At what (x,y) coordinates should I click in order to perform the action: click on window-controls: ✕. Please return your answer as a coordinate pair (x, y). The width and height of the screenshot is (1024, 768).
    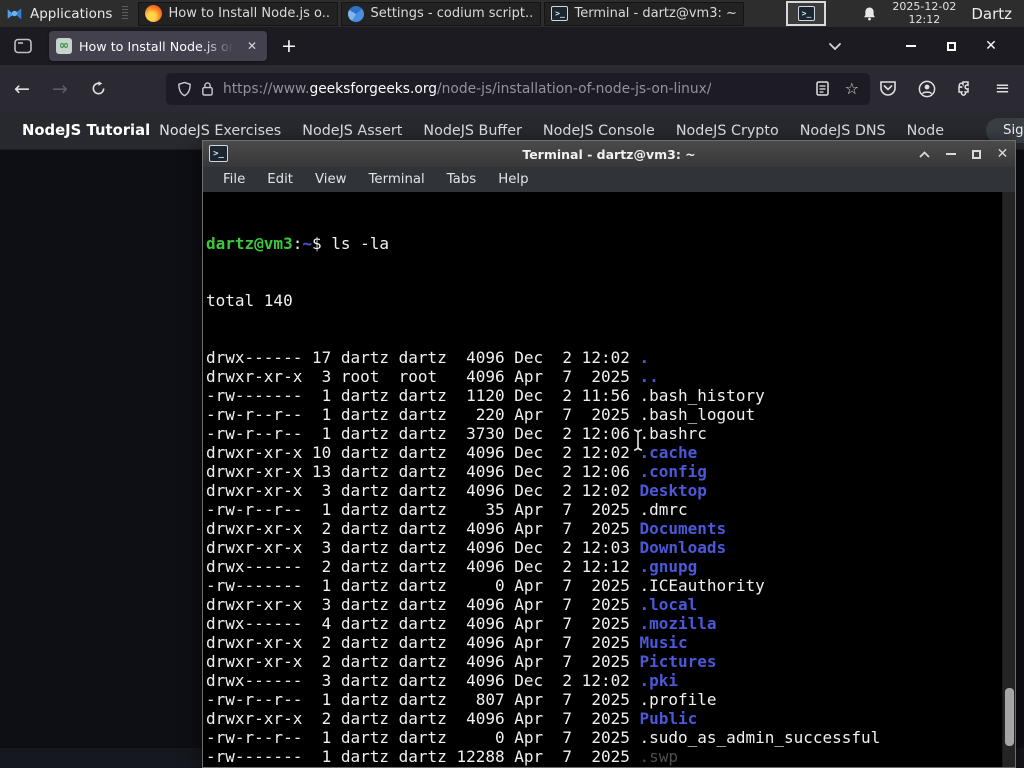
    Looking at the image, I should click on (926, 46).